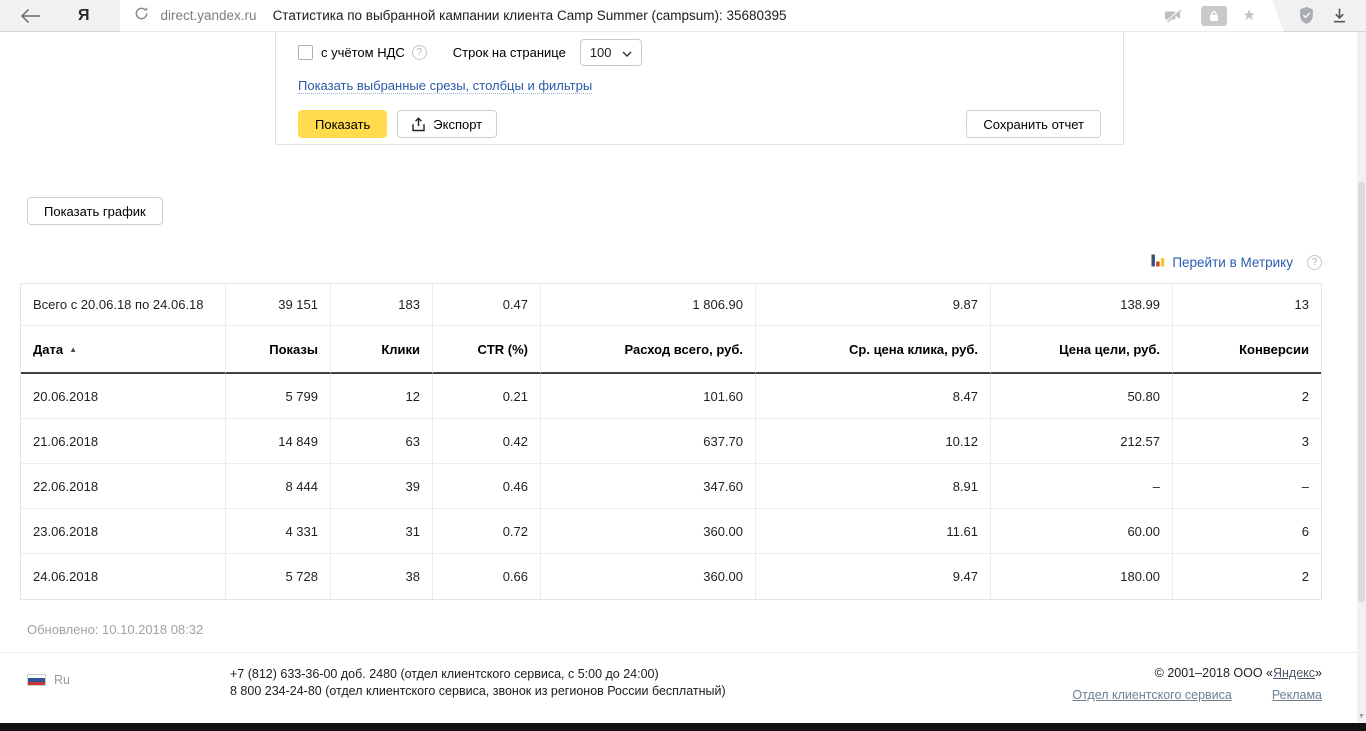  I want to click on russia-flag-icon, so click(36, 680).